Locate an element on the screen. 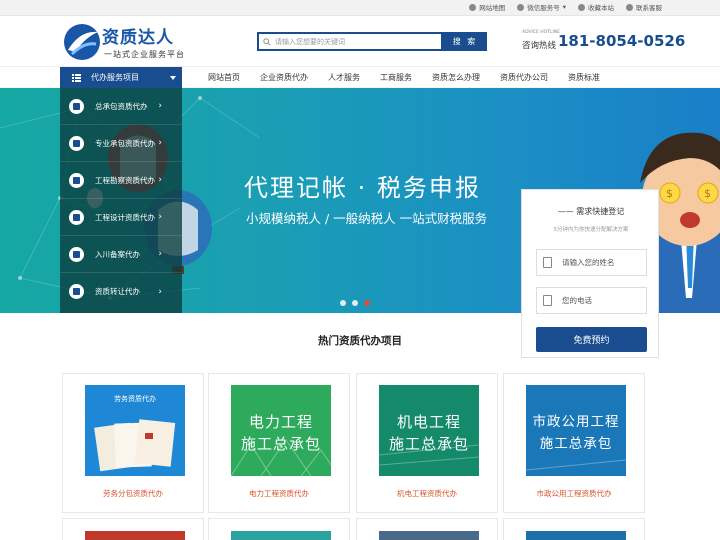 This screenshot has height=540, width=720. name-input is located at coordinates (602, 262).